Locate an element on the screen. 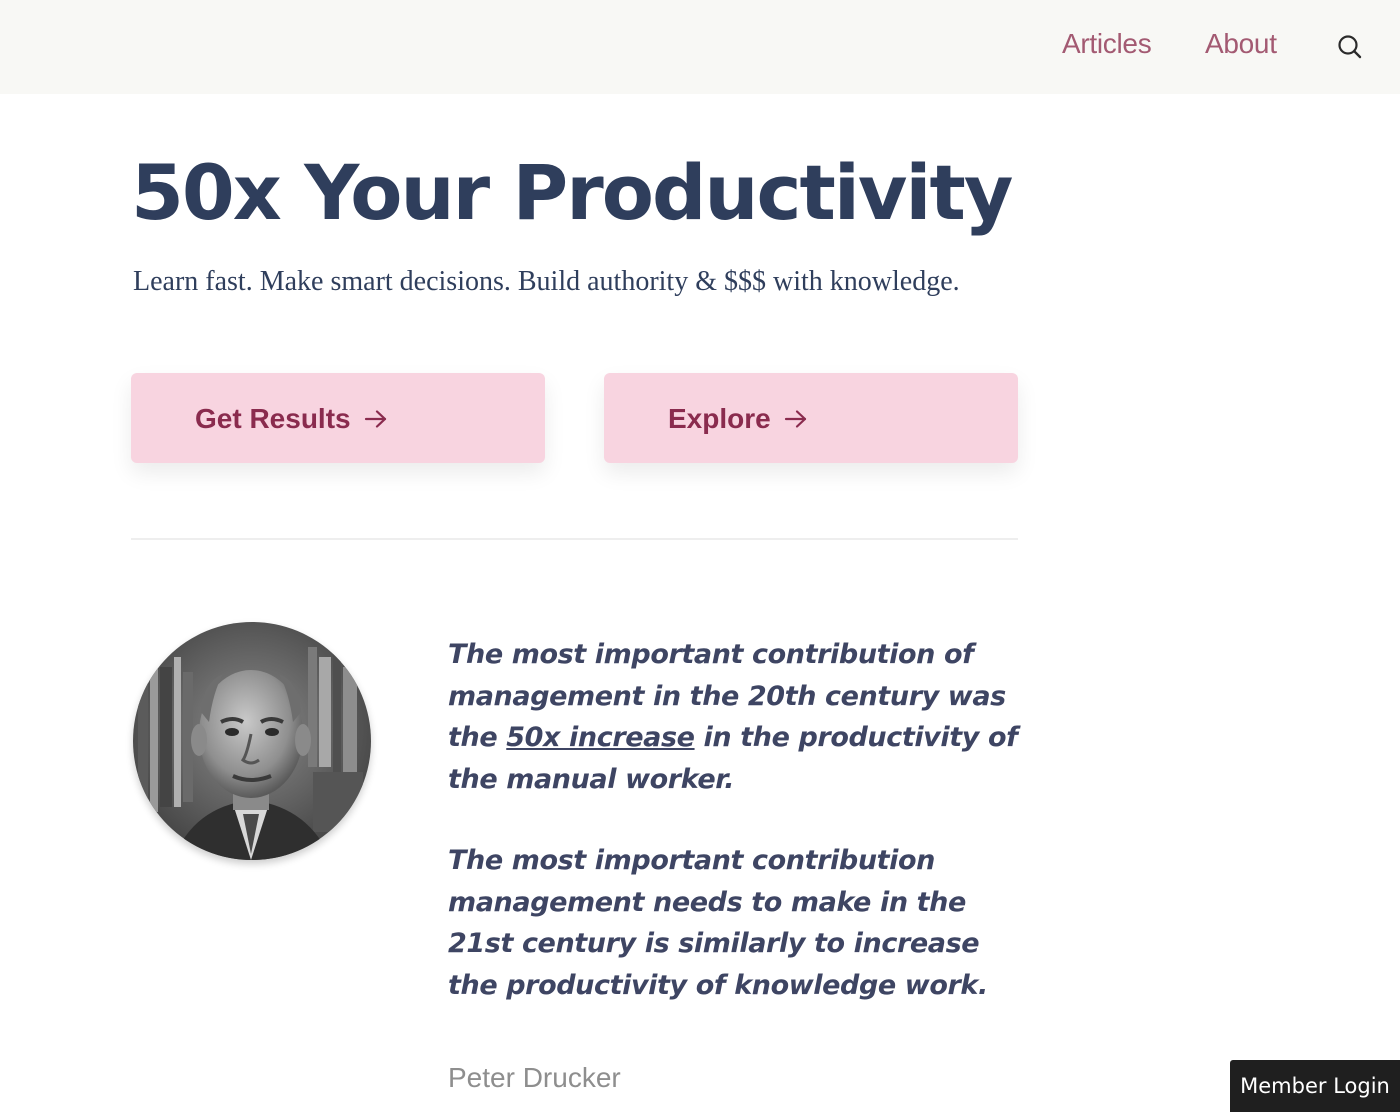 The height and width of the screenshot is (1112, 1400). member-login-button: Member Login is located at coordinates (1315, 1086).